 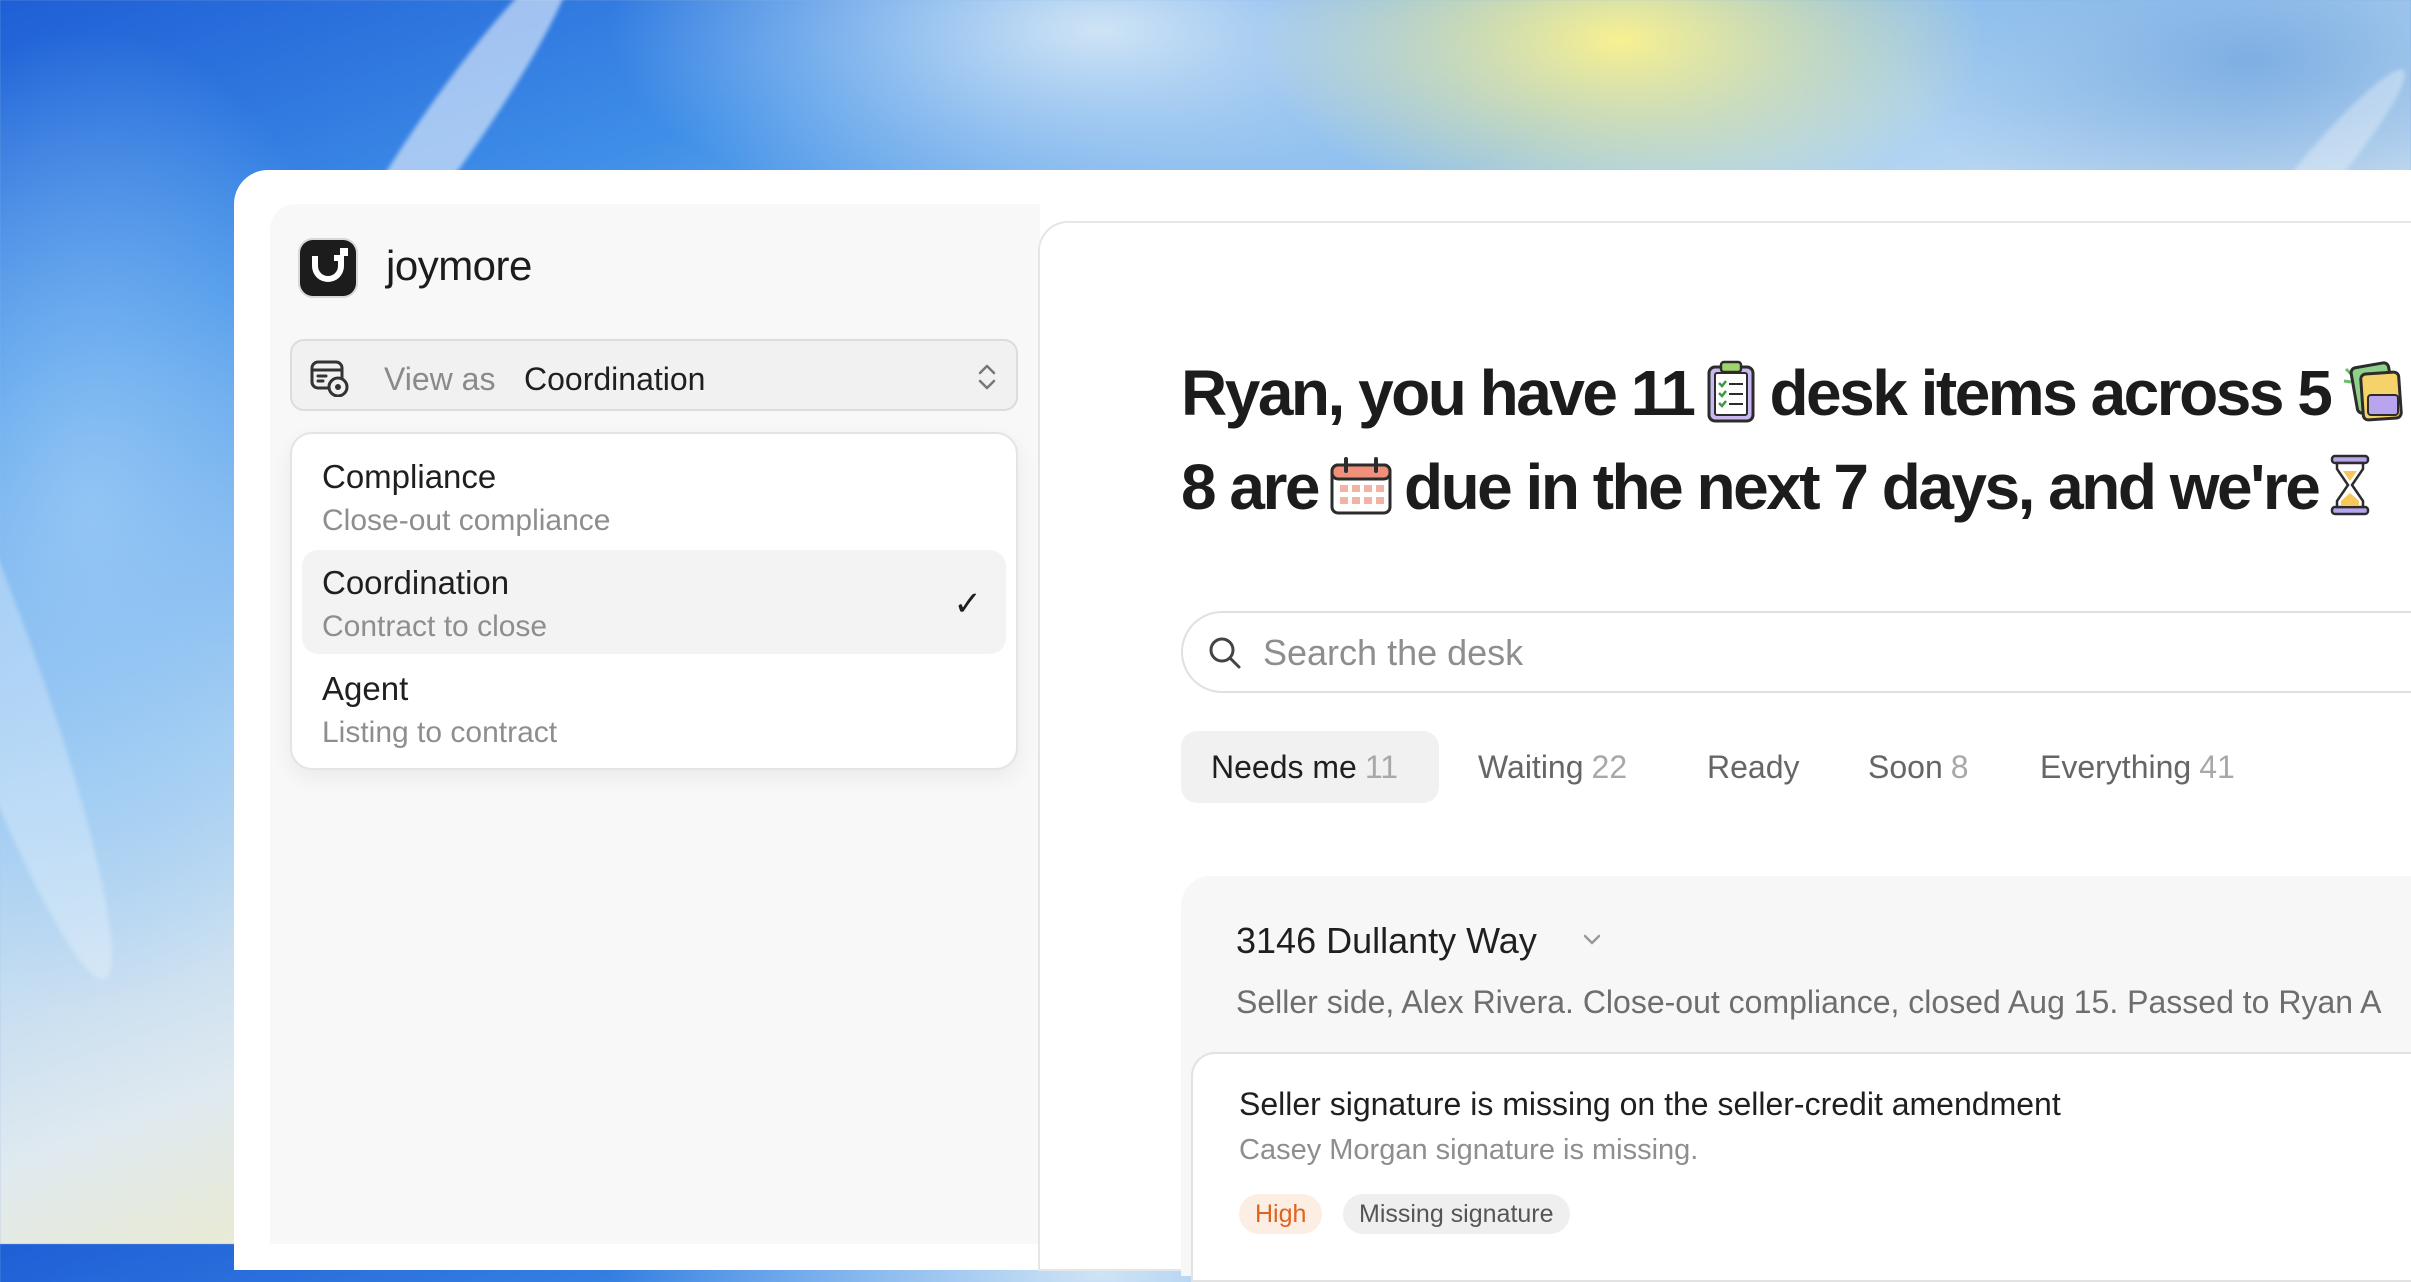 I want to click on option-title: Coordination, so click(x=416, y=582).